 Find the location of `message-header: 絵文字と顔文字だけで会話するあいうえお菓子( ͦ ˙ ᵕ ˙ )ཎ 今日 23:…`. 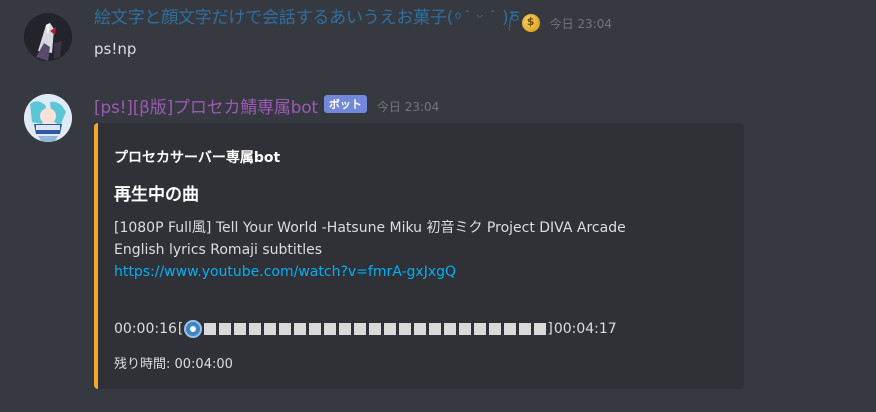

message-header: 絵文字と顔文字だけで会話するあいうえお菓子( ͦ ˙ ᵕ ˙ )ཎ 今日 23:… is located at coordinates (353, 21).